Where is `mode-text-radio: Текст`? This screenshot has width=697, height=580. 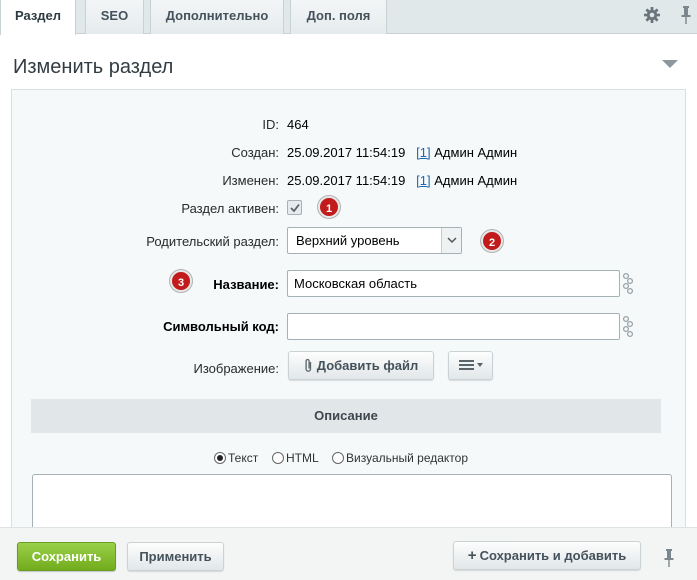 mode-text-radio: Текст is located at coordinates (236, 458).